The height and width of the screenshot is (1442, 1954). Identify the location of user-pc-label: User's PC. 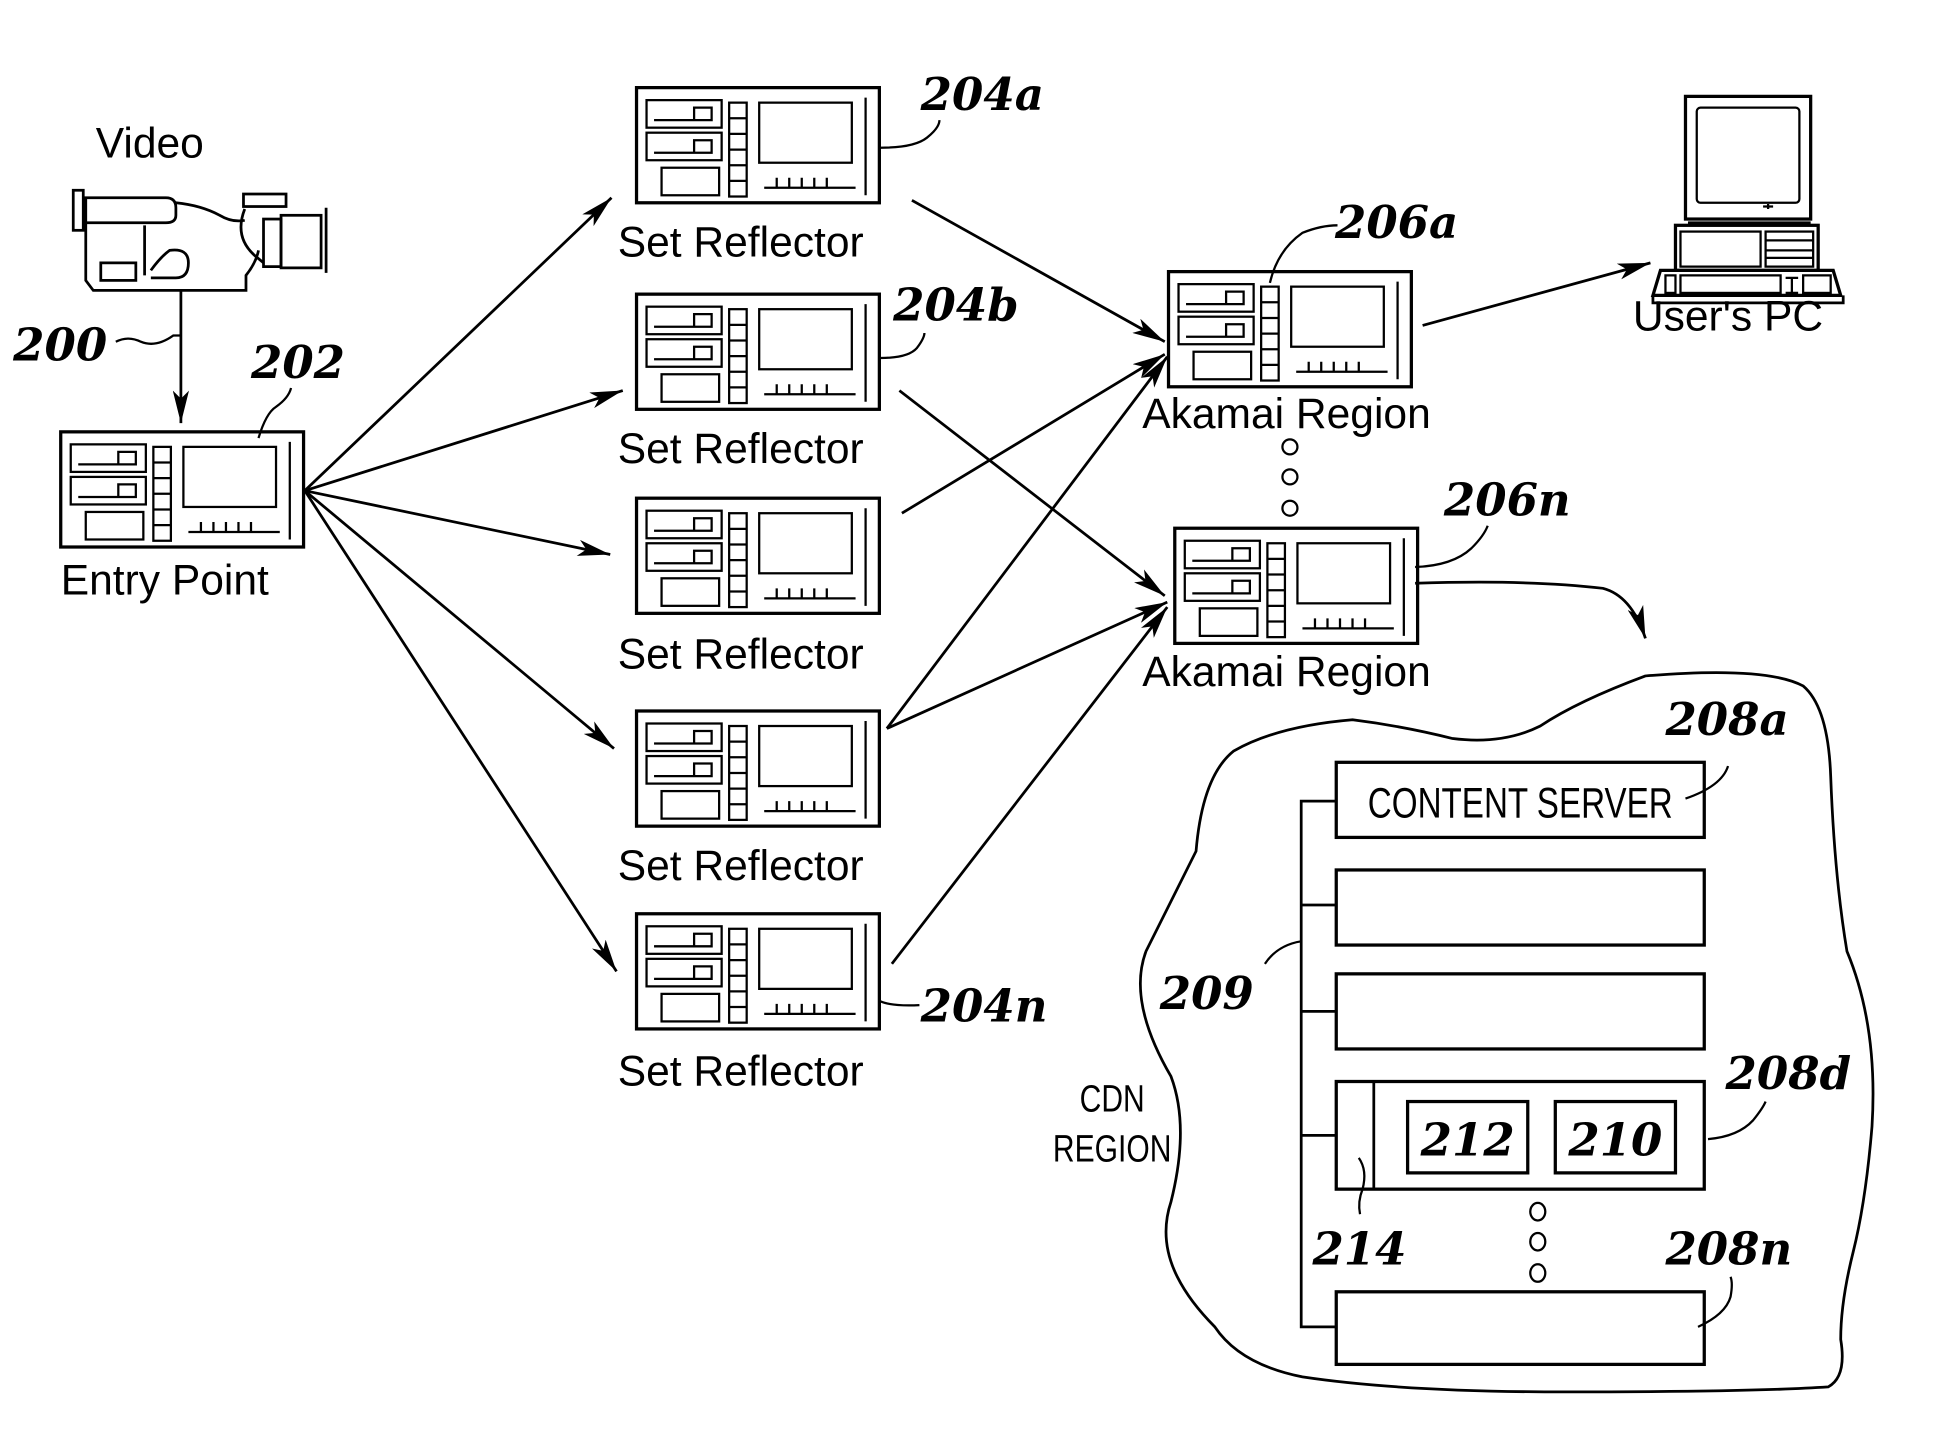
(1728, 316).